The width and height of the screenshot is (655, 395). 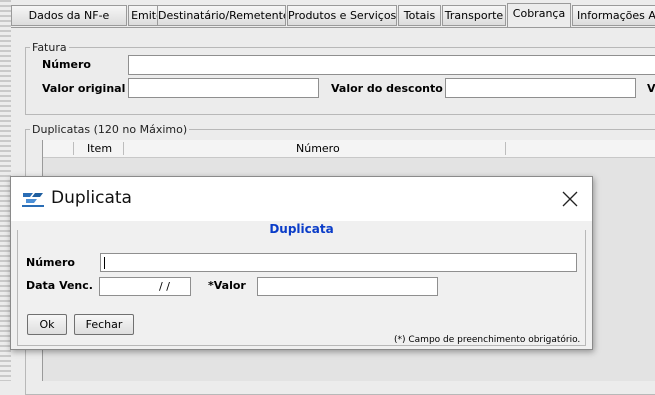 What do you see at coordinates (104, 324) in the screenshot?
I see `fechar-button: Fechar` at bounding box center [104, 324].